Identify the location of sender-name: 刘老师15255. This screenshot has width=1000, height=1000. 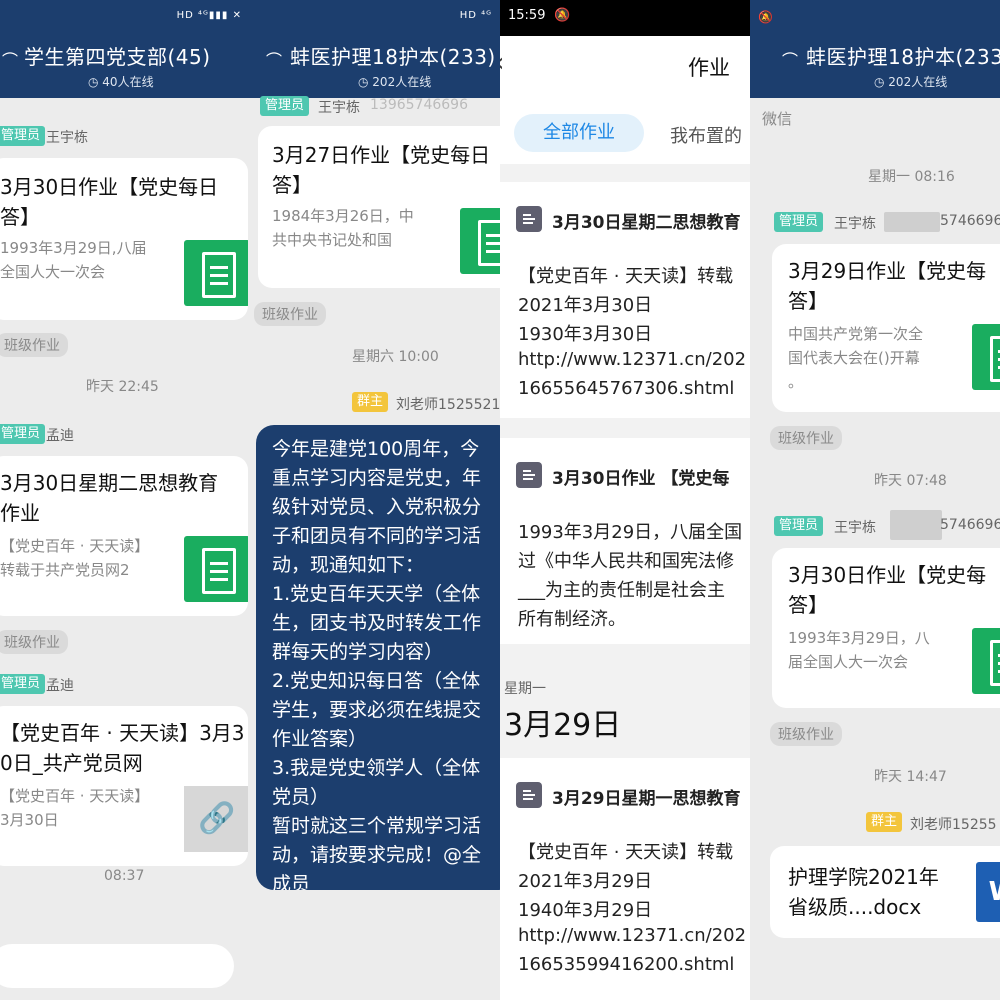
(953, 825).